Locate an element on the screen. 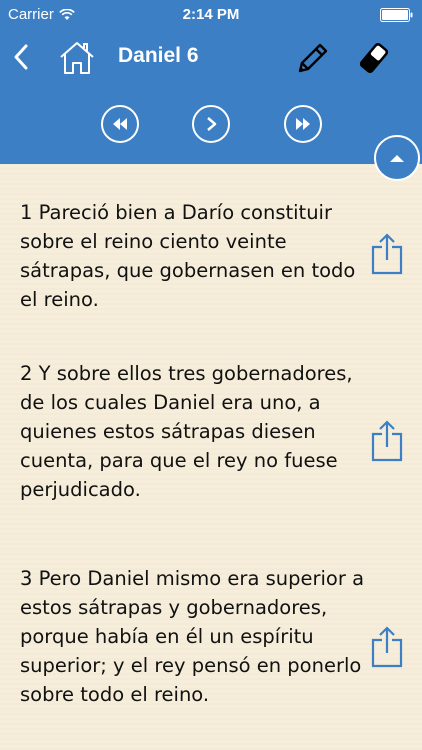 The height and width of the screenshot is (750, 422). home-button is located at coordinates (77, 58).